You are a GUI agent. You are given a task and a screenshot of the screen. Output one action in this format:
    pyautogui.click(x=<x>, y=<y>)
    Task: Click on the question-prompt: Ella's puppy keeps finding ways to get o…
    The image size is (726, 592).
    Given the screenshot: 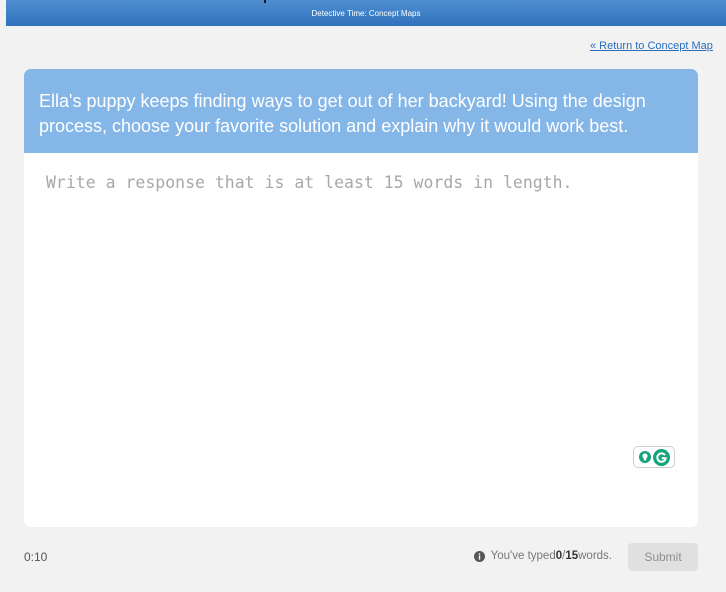 What is the action you would take?
    pyautogui.click(x=361, y=111)
    